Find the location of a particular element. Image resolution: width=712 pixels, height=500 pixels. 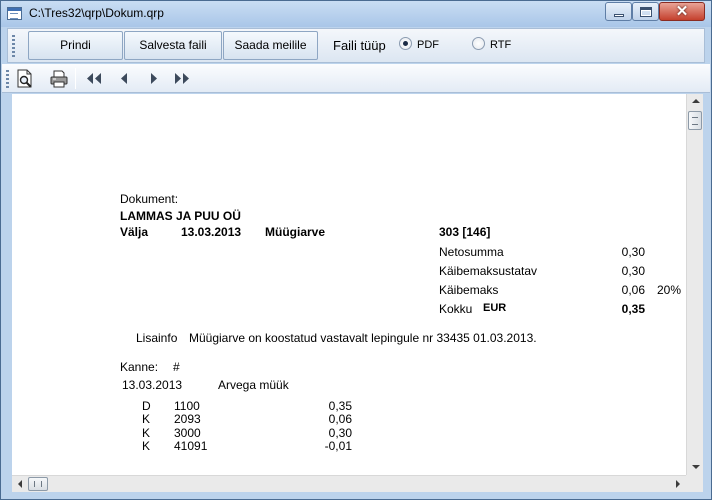

file-type-label: Faili tüüp is located at coordinates (359, 45).